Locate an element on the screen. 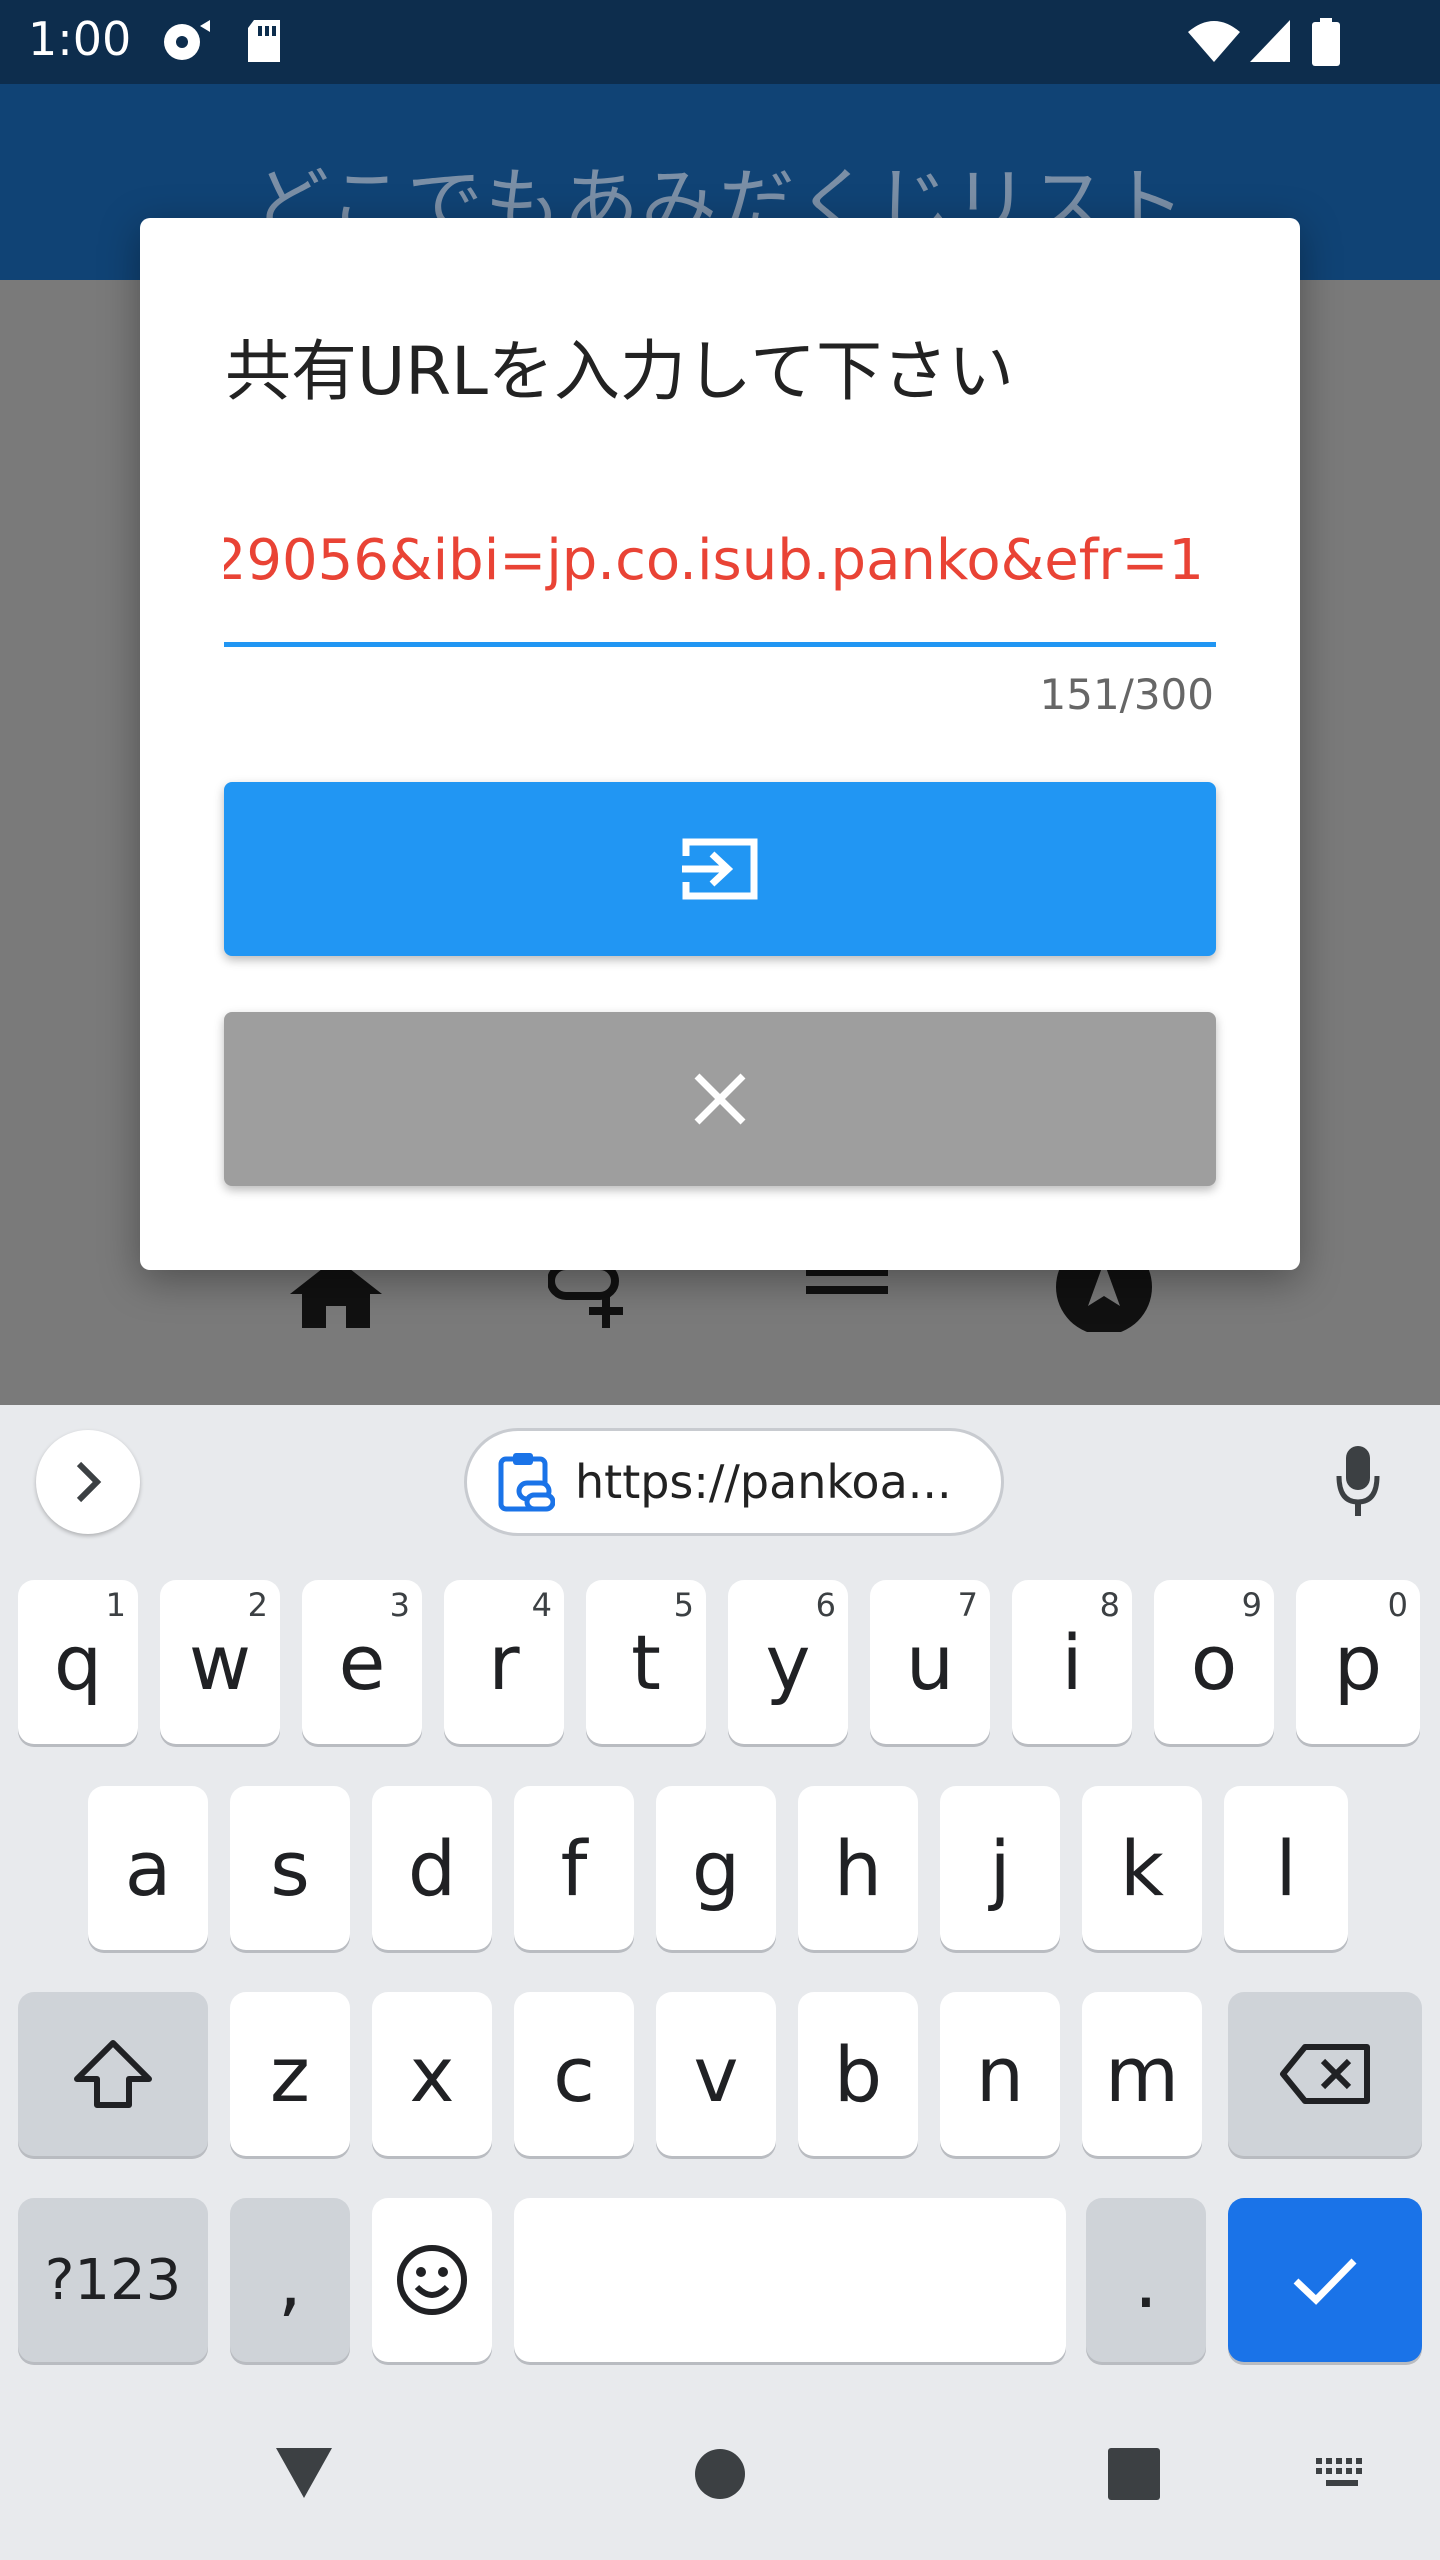 The image size is (1440, 2560). key-u: u7 is located at coordinates (930, 1662).